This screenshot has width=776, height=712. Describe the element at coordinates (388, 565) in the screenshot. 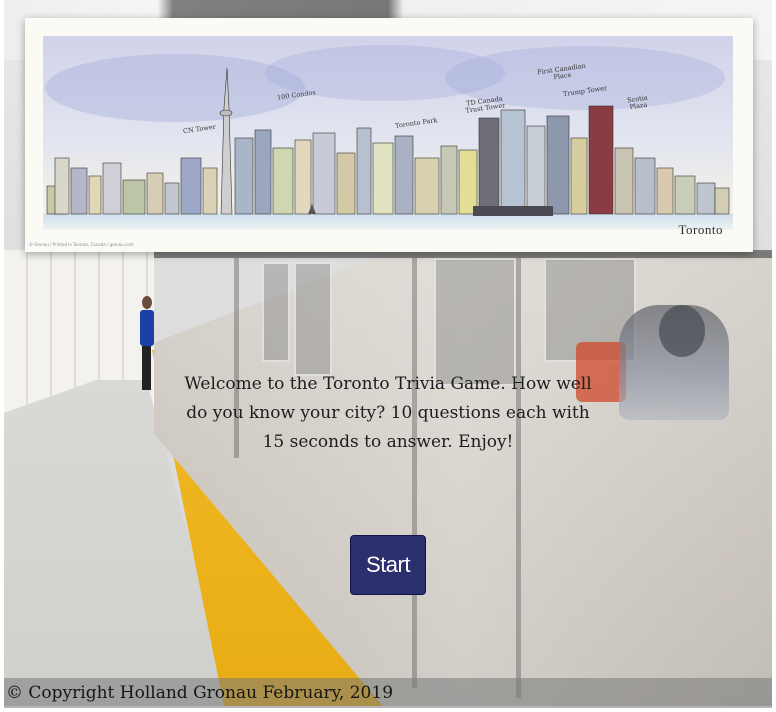

I see `start-button: Start` at that location.